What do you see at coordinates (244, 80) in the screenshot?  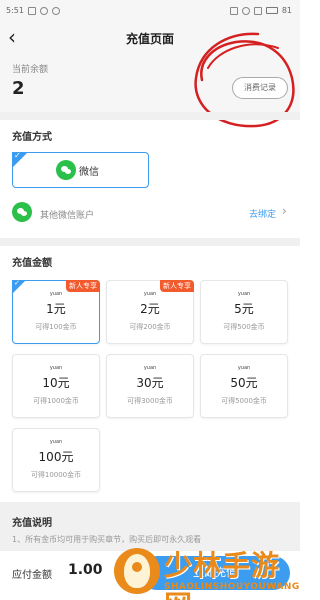 I see `red-circle-annotation` at bounding box center [244, 80].